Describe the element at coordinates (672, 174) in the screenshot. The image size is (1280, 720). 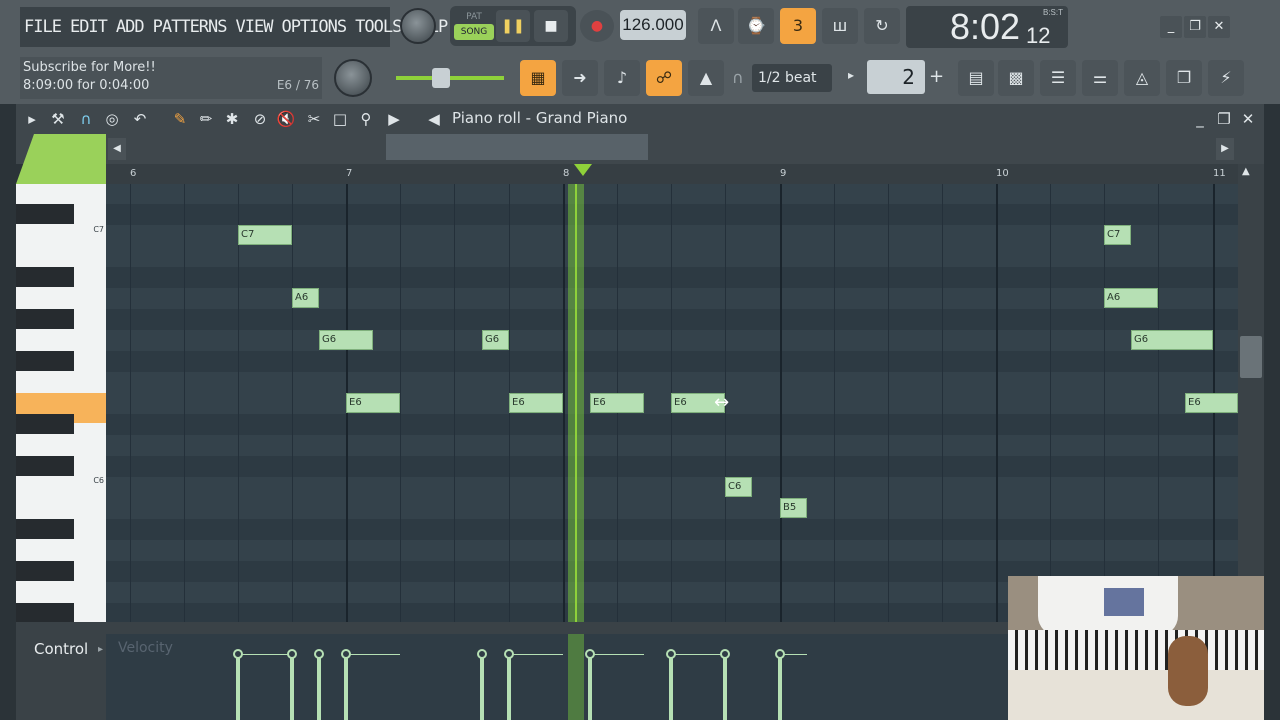
I see `time-ruler: 6 7 8 9 10 11` at that location.